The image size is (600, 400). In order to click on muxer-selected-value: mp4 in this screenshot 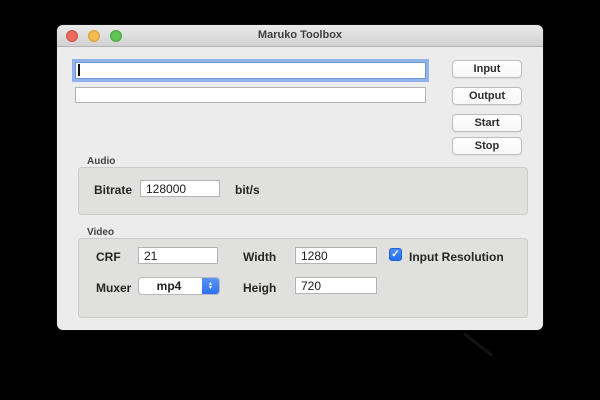, I will do `click(169, 286)`.